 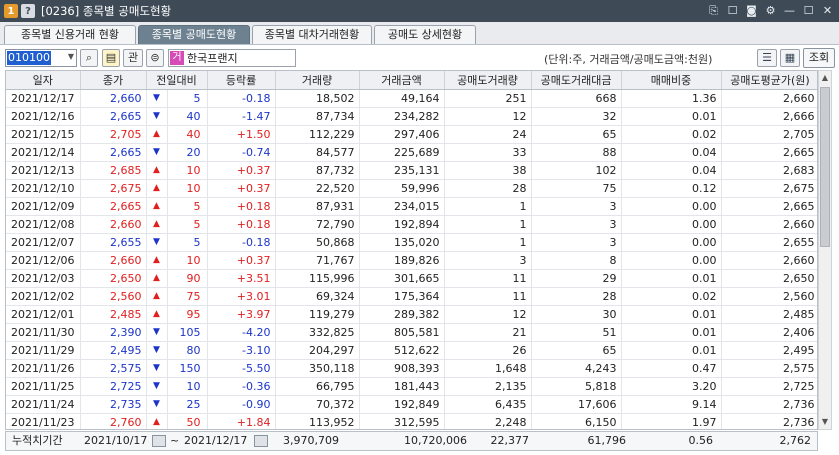 I want to click on cell-date: 2021/11/23, so click(x=43, y=421).